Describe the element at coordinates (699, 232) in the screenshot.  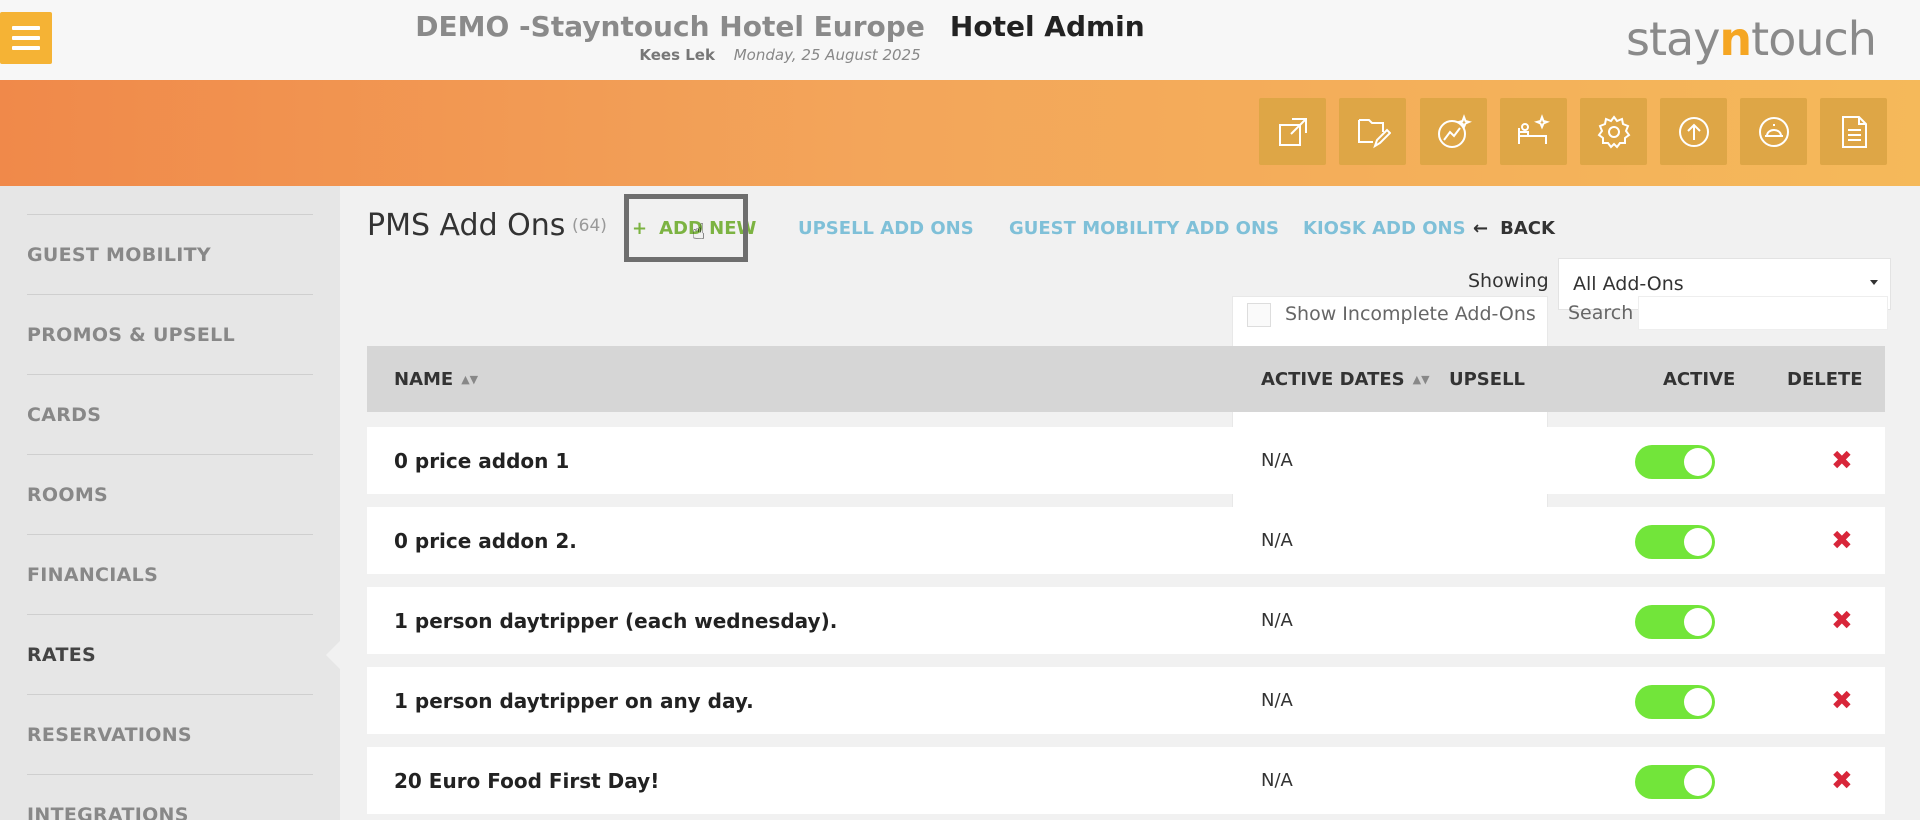
I see `hand-cursor-icon: ☝` at that location.